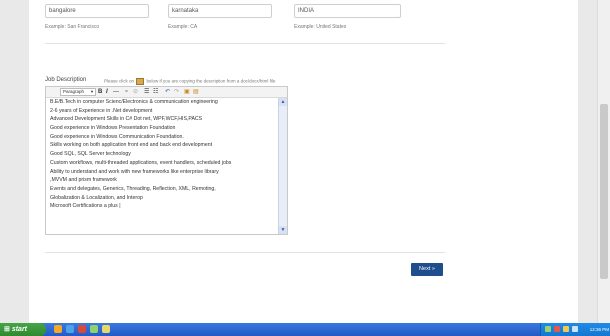 This screenshot has width=610, height=336. Describe the element at coordinates (548, 329) in the screenshot. I see `network-icon` at that location.